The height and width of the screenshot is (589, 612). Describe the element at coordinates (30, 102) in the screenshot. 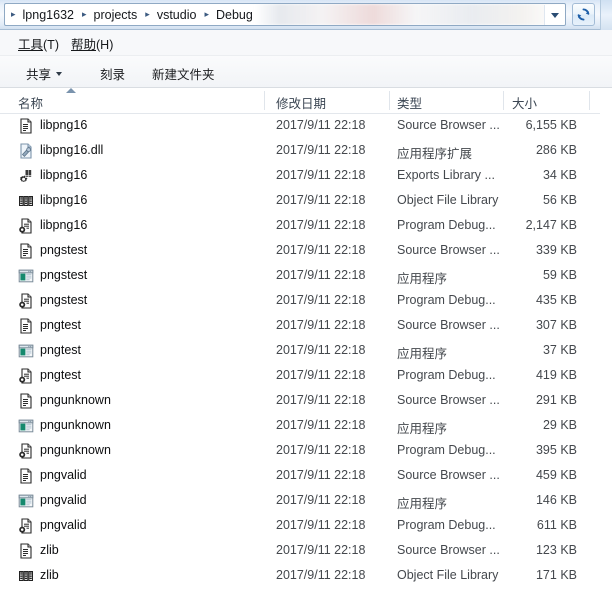

I see `column-header-name: 名称` at that location.